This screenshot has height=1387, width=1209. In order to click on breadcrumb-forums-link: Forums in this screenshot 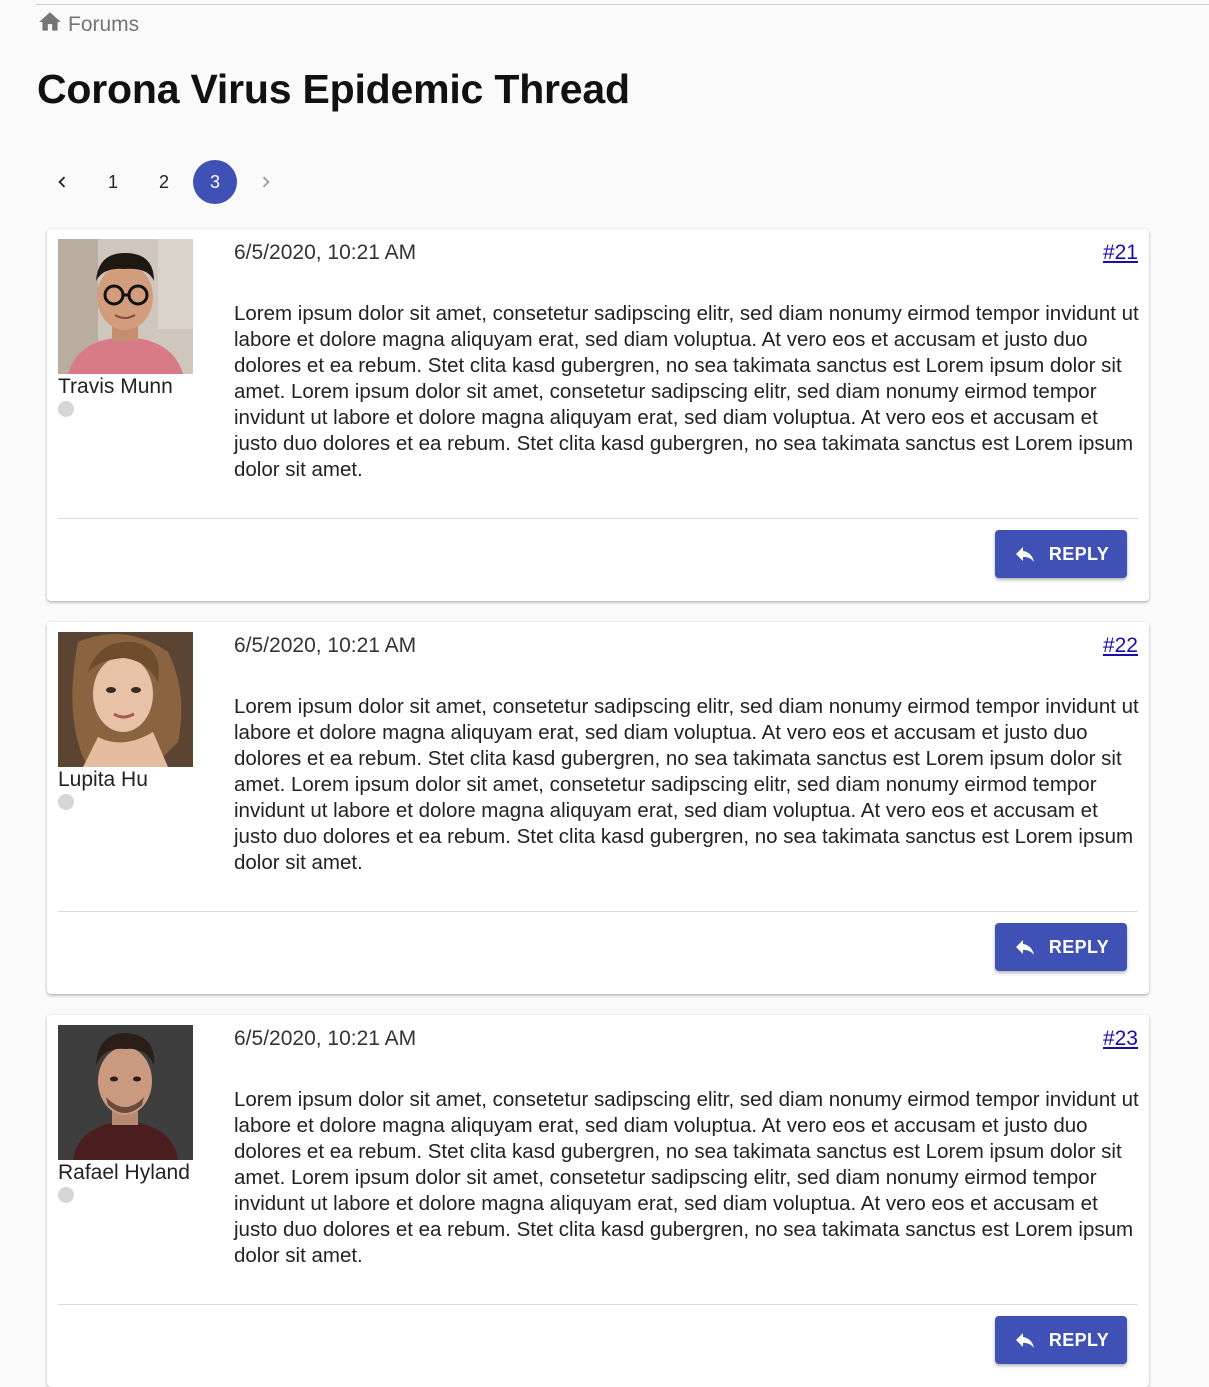, I will do `click(103, 25)`.